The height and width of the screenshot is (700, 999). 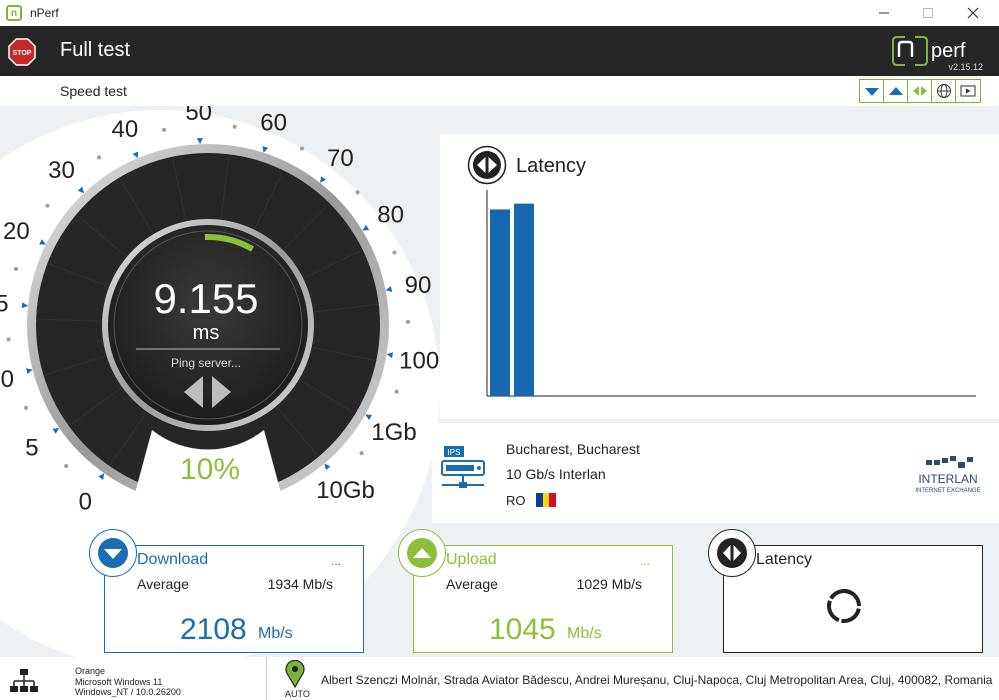 I want to click on interlan-logo: INTERLAN INTERNET EXCHANGE, so click(x=948, y=475).